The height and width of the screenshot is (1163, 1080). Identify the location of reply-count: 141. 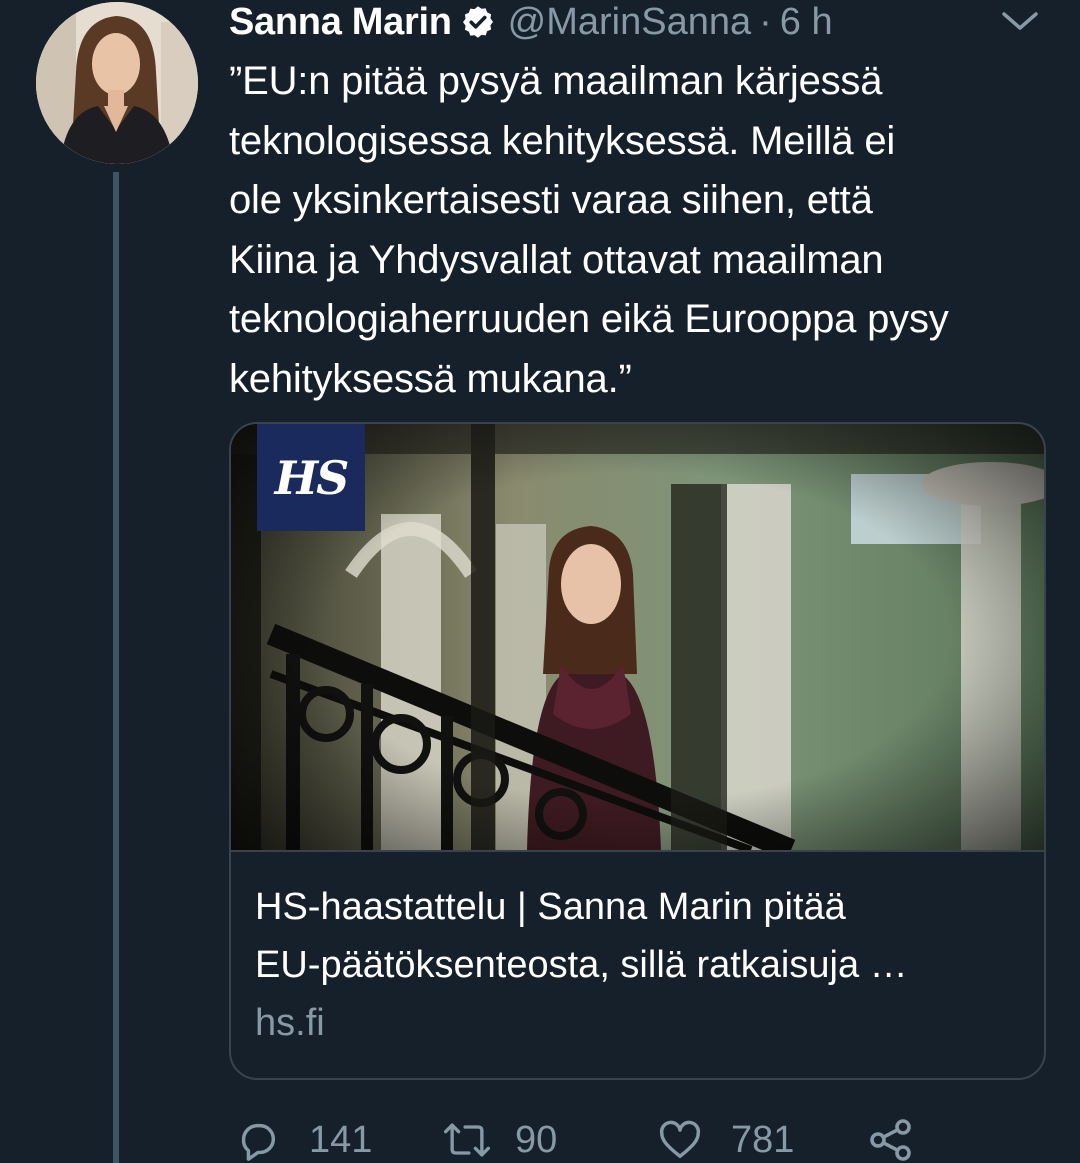
(341, 1139).